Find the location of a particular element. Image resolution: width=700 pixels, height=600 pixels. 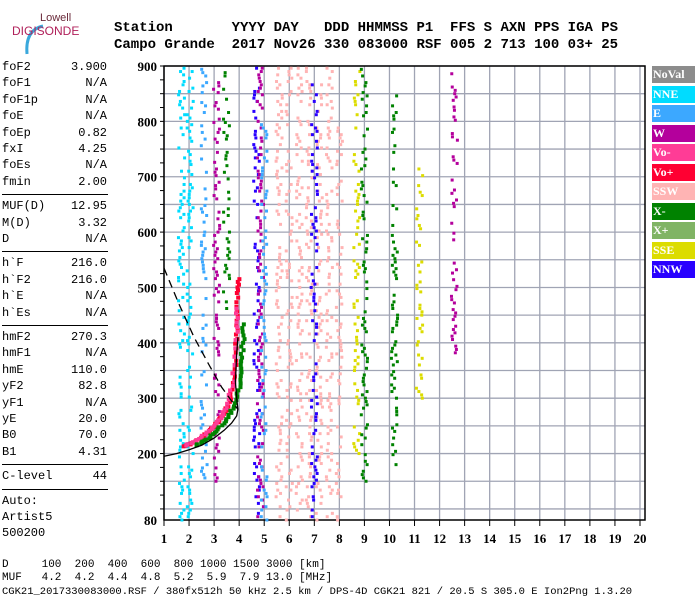

legend-item: NoVal is located at coordinates (673, 74).